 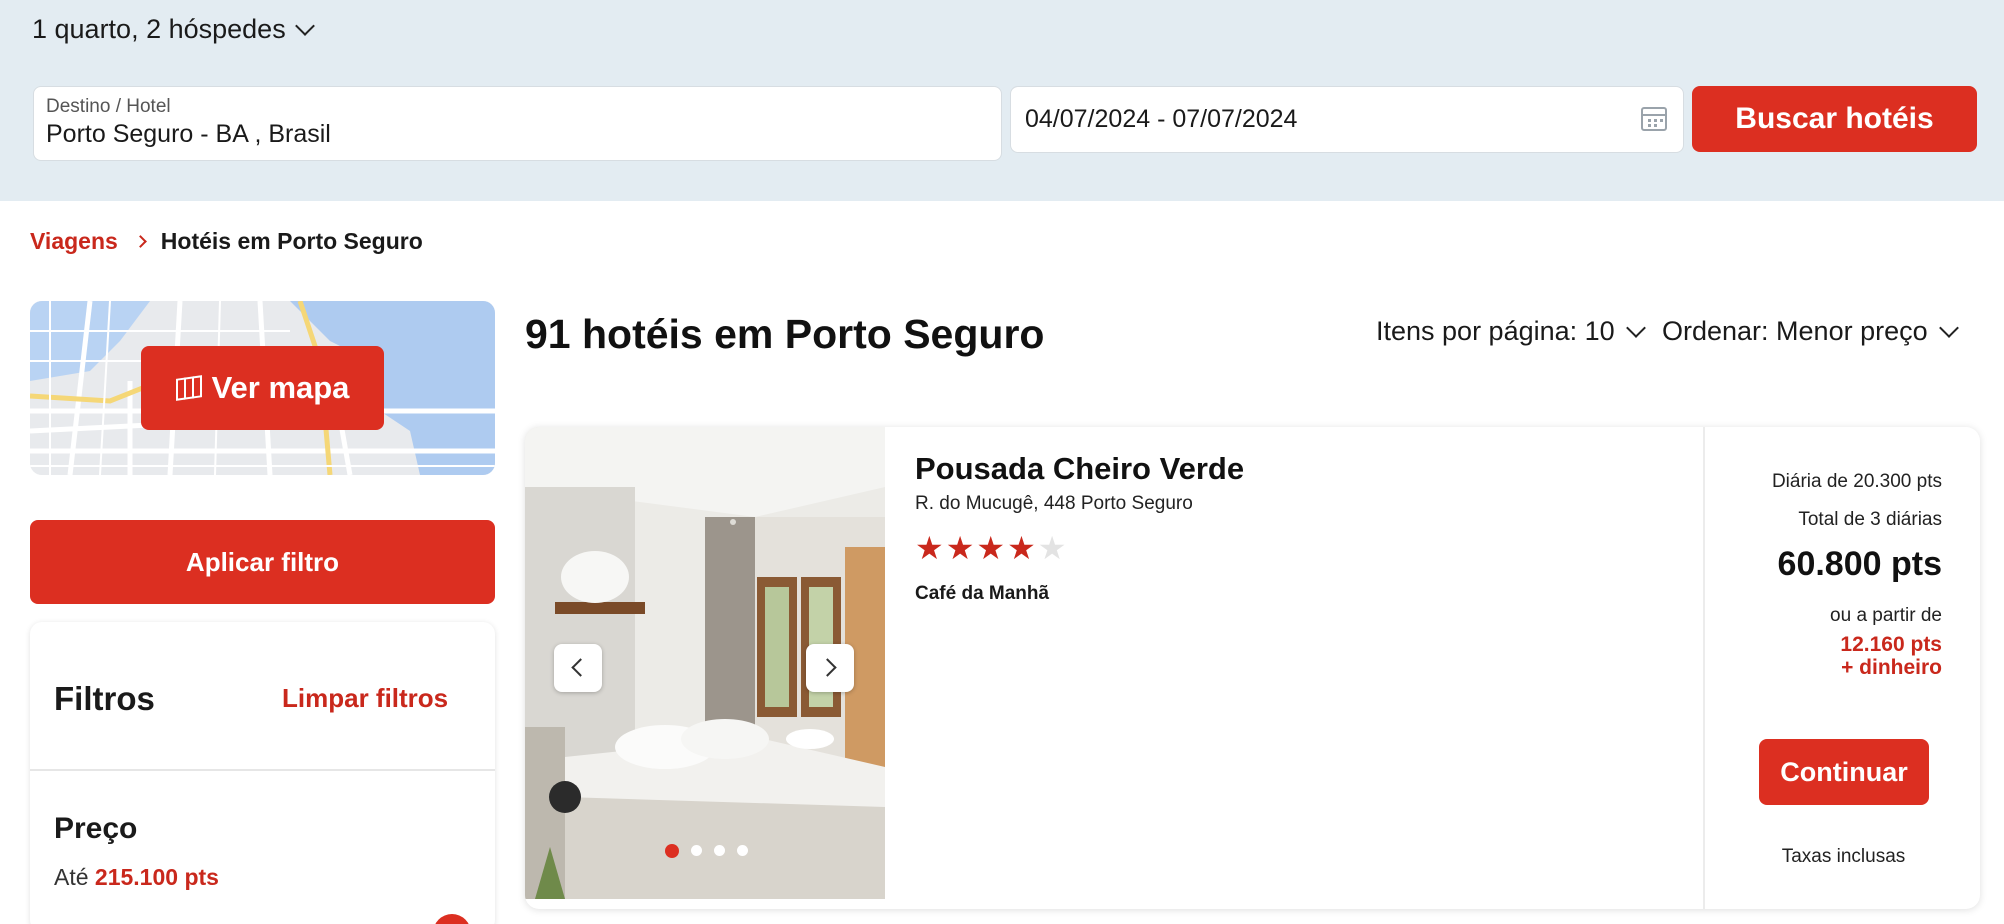 What do you see at coordinates (1161, 119) in the screenshot?
I see `date-range-input: 04/07/2024 - 07/07/2024` at bounding box center [1161, 119].